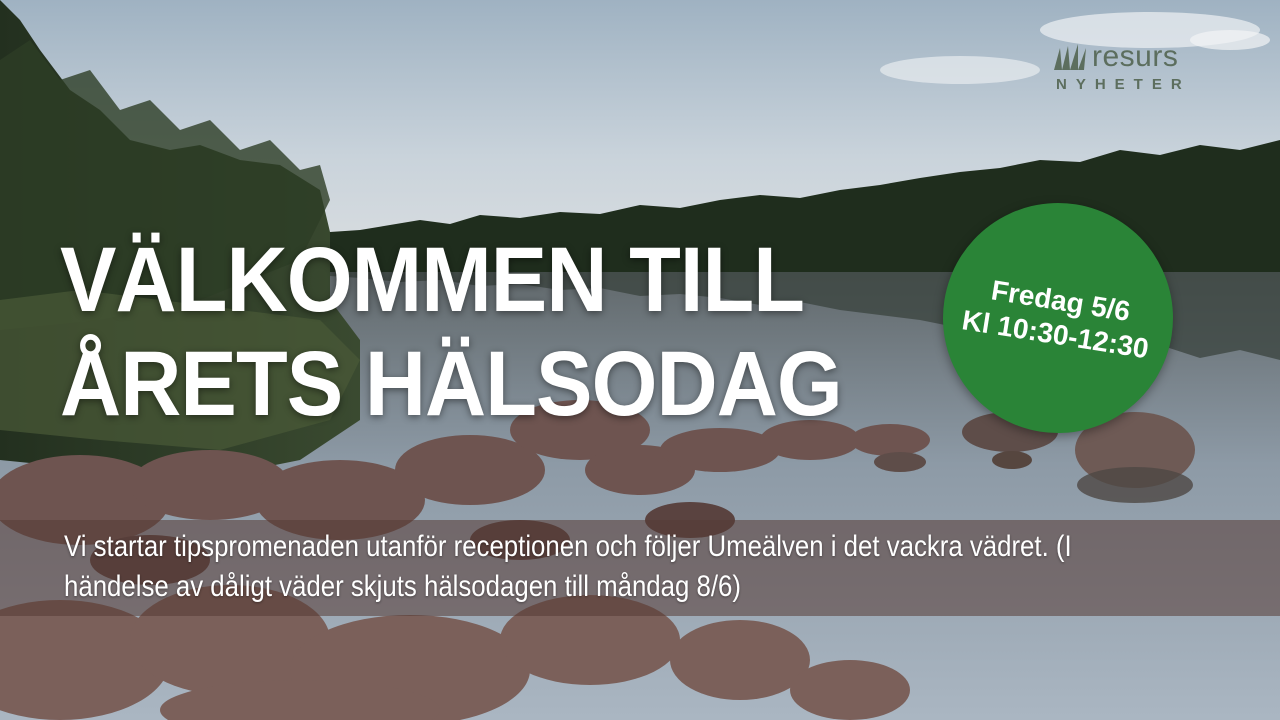  What do you see at coordinates (1135, 56) in the screenshot?
I see `logo-wordmark: resurs` at bounding box center [1135, 56].